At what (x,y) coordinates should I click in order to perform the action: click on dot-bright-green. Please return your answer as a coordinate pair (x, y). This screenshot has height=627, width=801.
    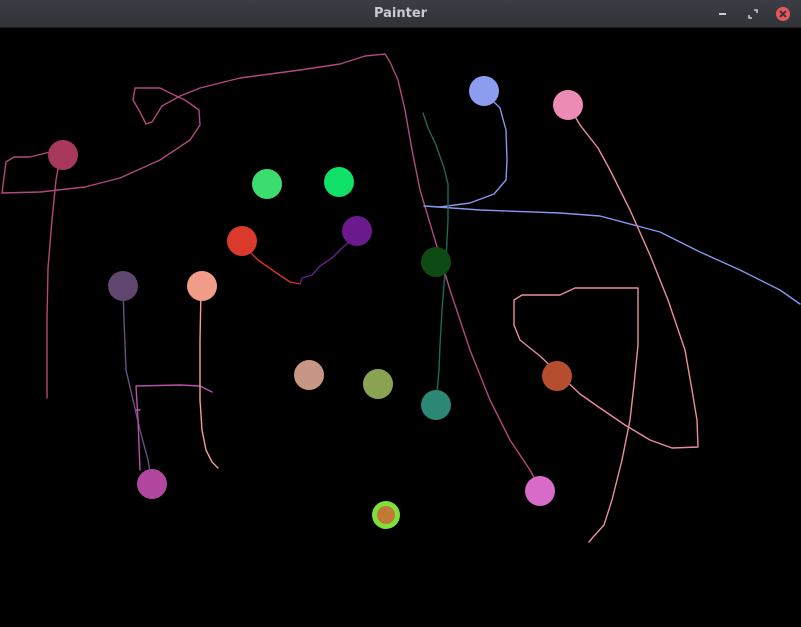
    Looking at the image, I should click on (339, 182).